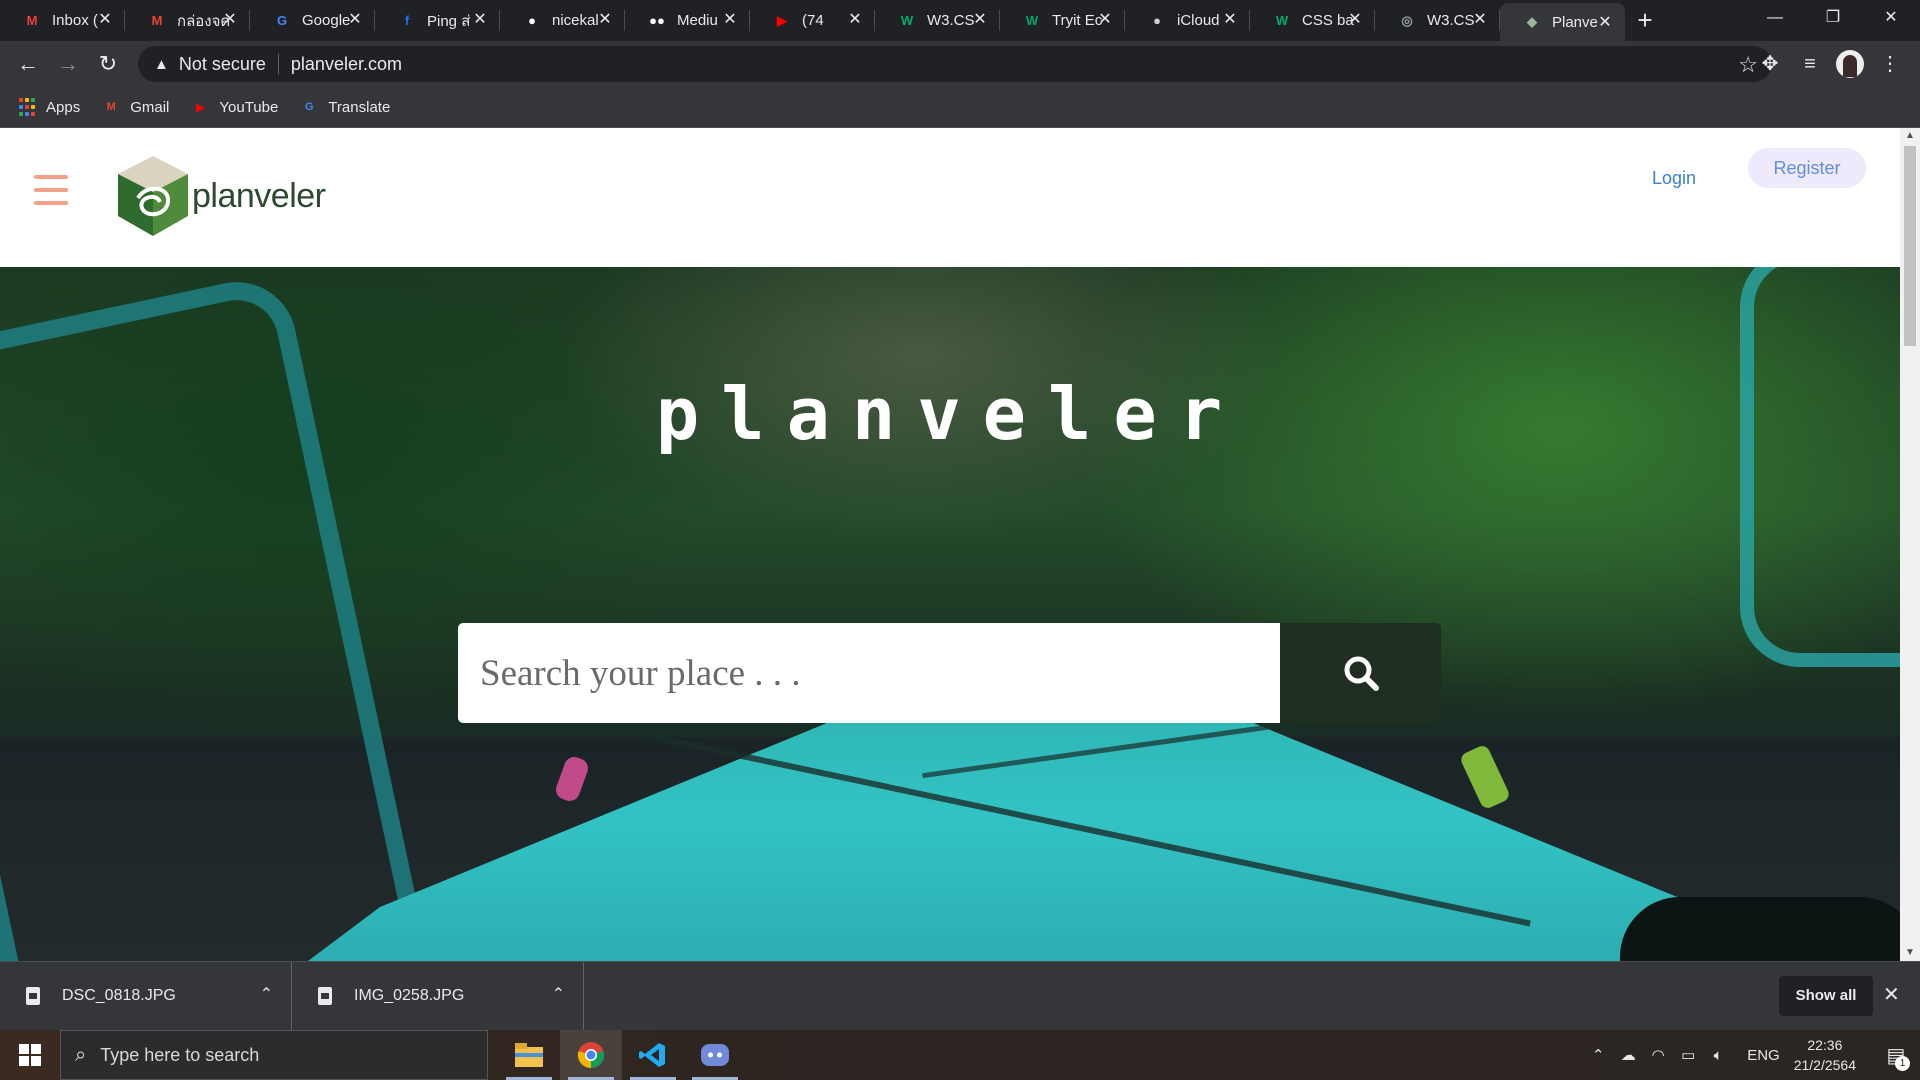 The height and width of the screenshot is (1080, 1920). What do you see at coordinates (1833, 18) in the screenshot?
I see `restore-button: ❐` at bounding box center [1833, 18].